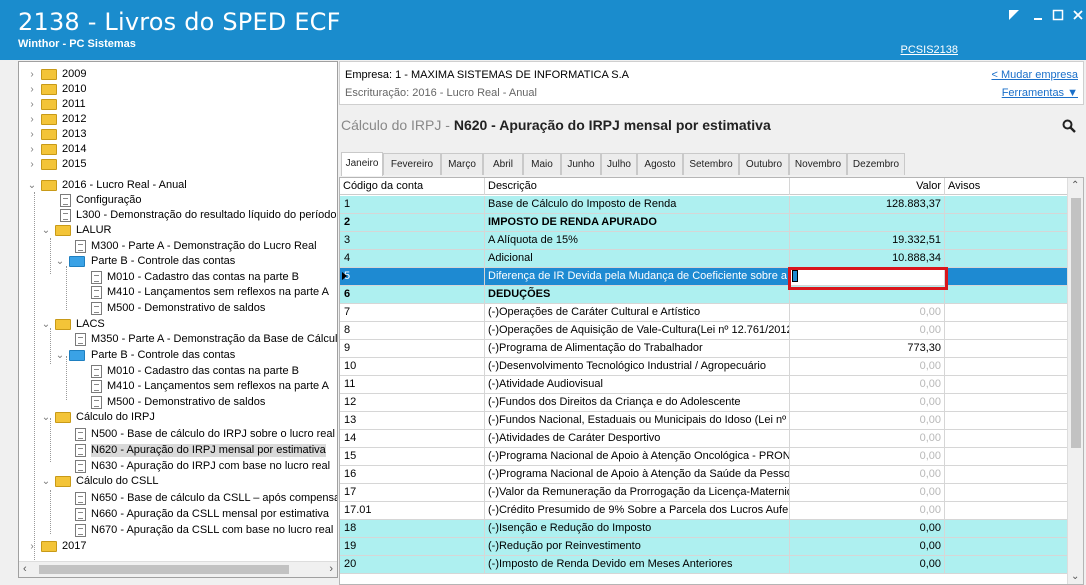 The height and width of the screenshot is (585, 1086). Describe the element at coordinates (867, 205) in the screenshot. I see `cell-valor: 128.883,37` at that location.